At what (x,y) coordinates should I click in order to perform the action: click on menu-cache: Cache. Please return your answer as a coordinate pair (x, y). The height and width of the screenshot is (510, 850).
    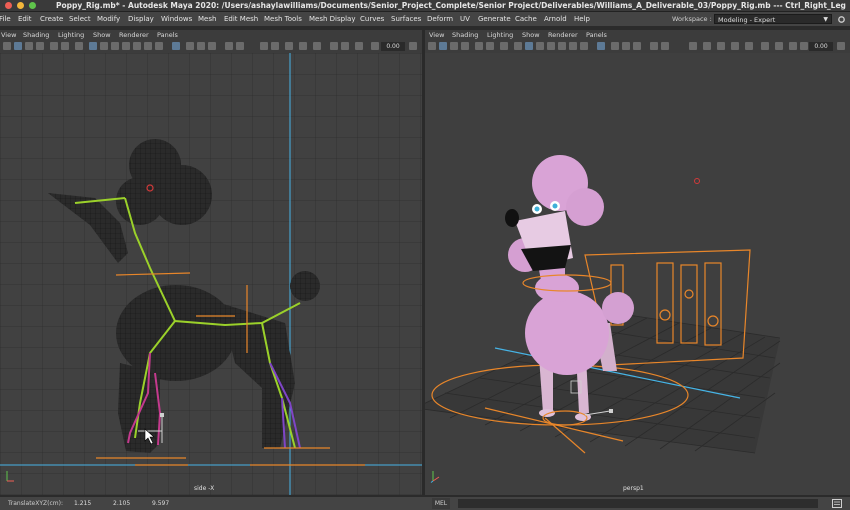
    Looking at the image, I should click on (526, 19).